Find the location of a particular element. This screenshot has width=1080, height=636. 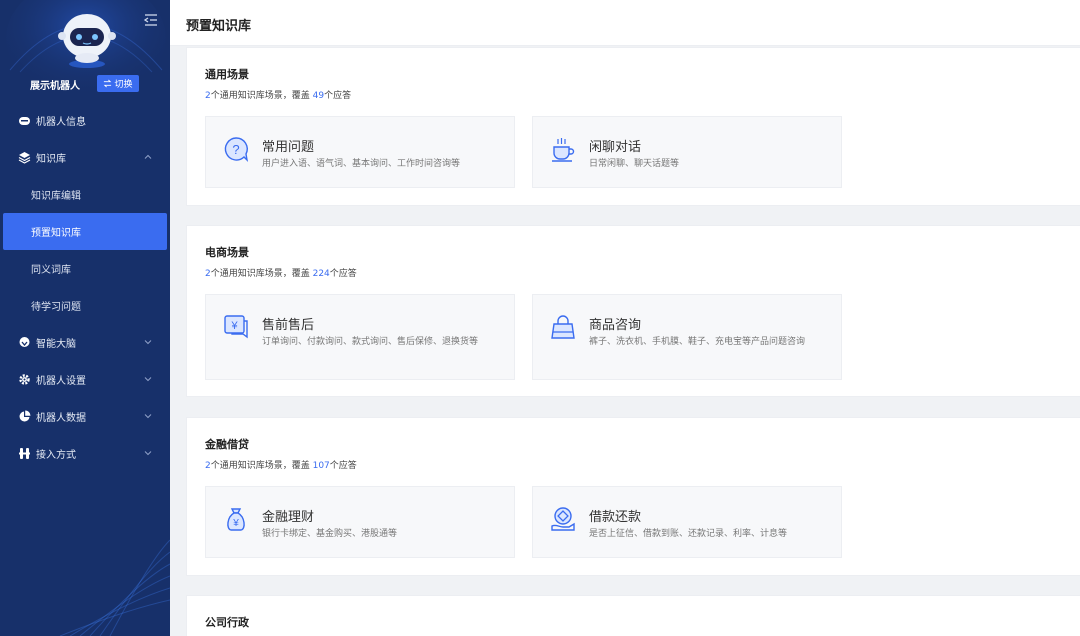

scene-card-wealth-management: ¥ 金融理财 银行卡绑定、基金购买、港股通等 is located at coordinates (360, 522).